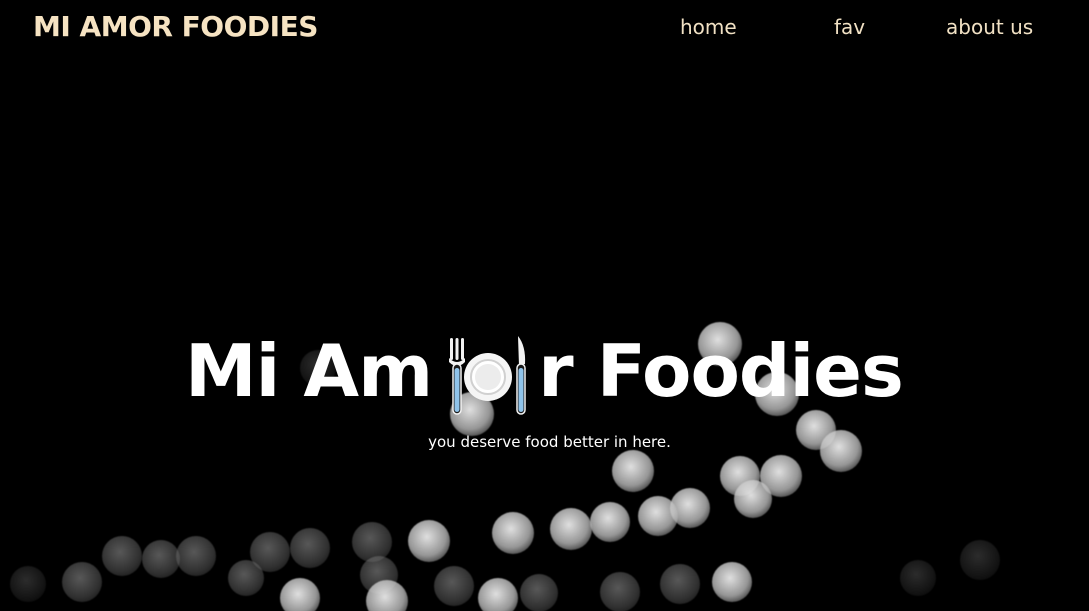  I want to click on plate-with-cutlery-icon, so click(488, 375).